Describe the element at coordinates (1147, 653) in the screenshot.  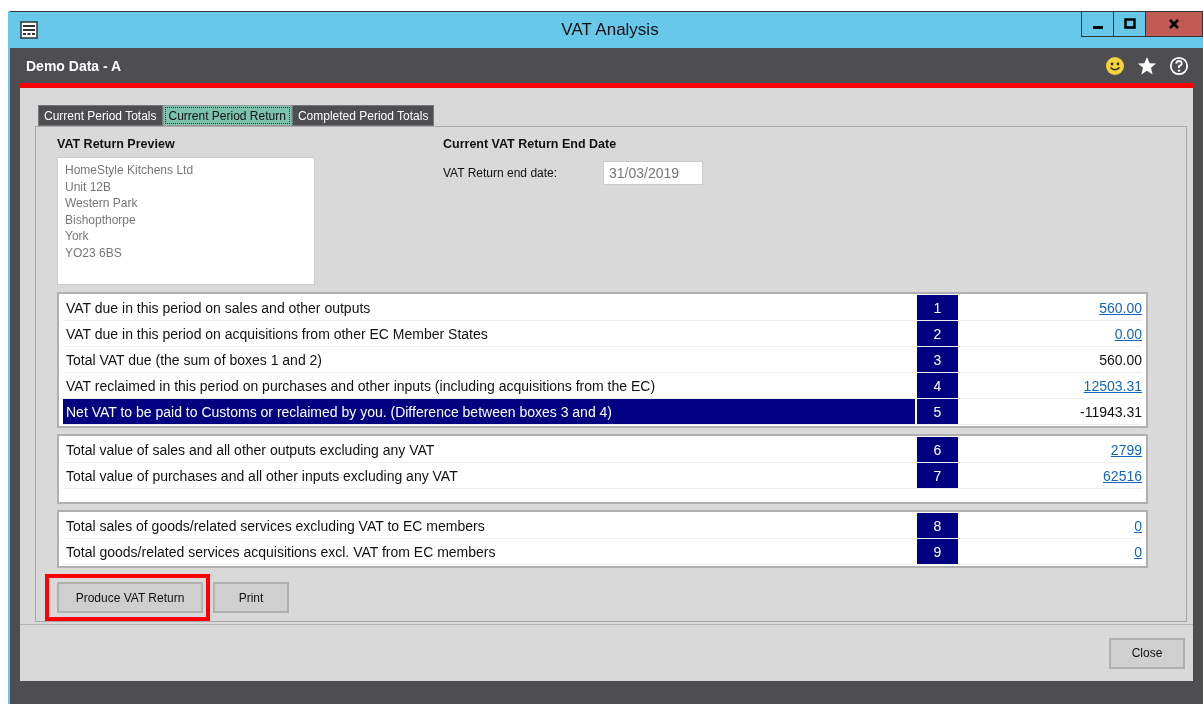
I see `close-dialog-button: Close` at that location.